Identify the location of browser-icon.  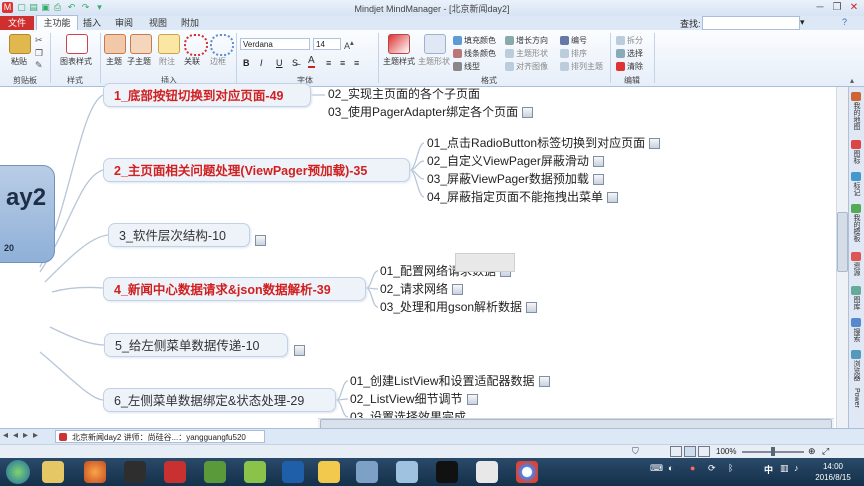
(856, 354).